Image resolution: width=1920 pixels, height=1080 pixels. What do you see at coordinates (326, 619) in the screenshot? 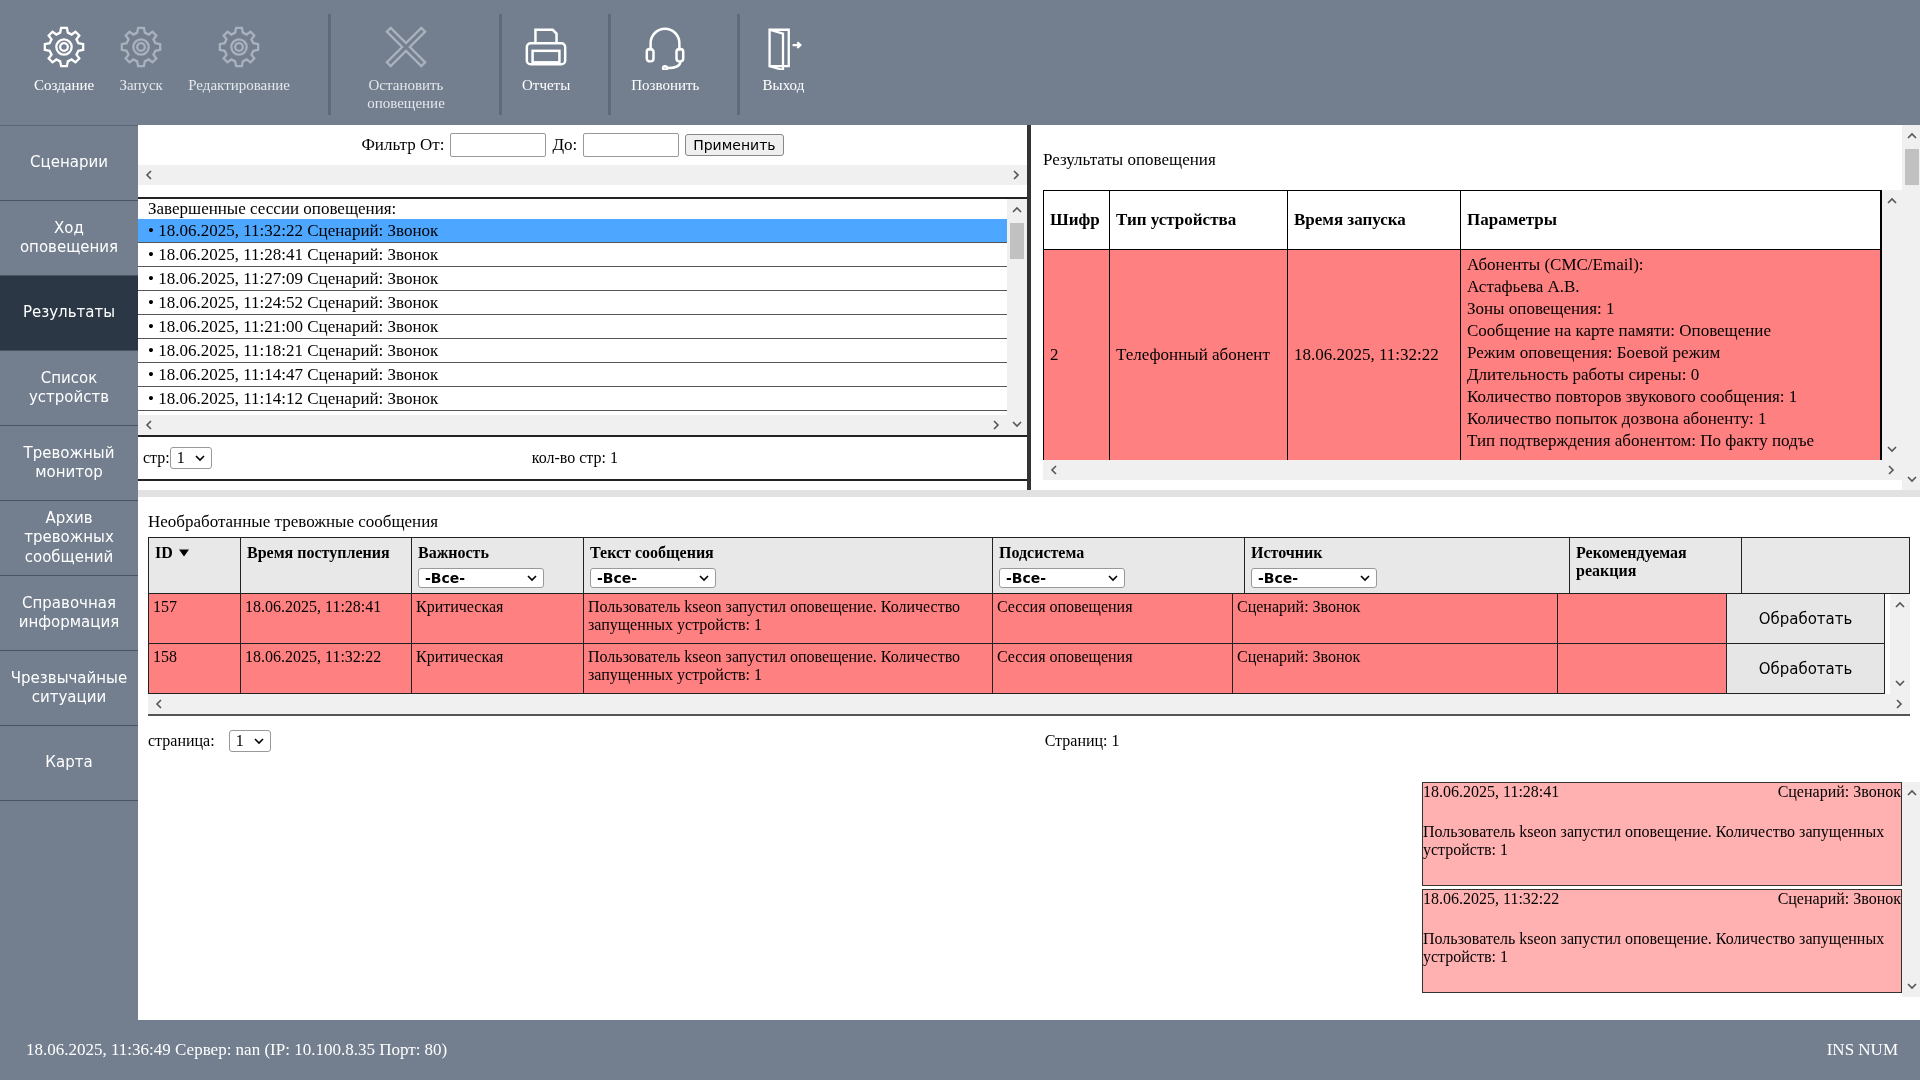
I see `table-cell: 18.06.2025, 11:28:41` at bounding box center [326, 619].